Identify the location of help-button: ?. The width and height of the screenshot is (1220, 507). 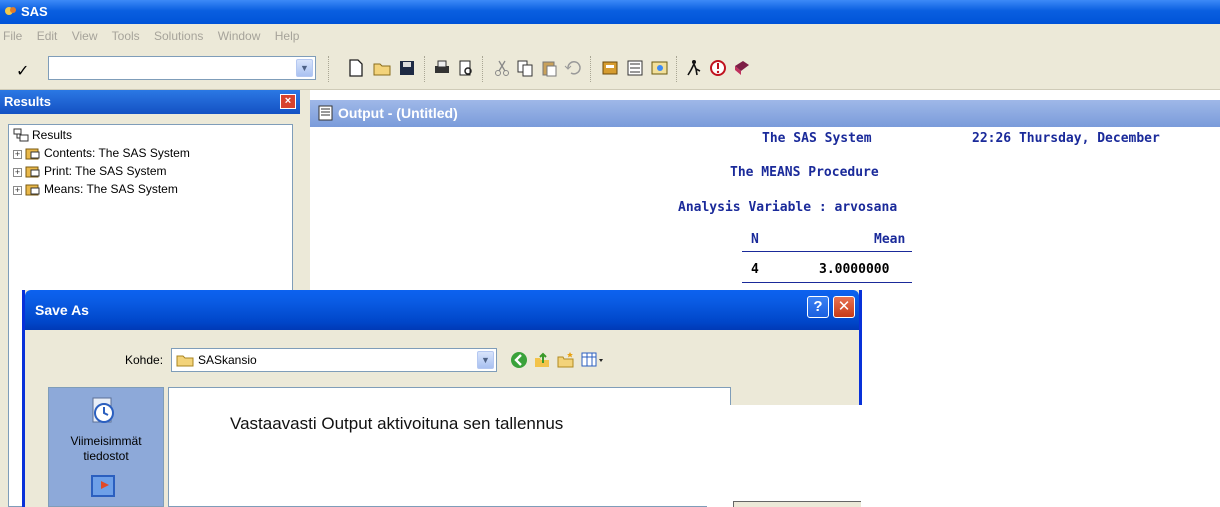
(818, 307).